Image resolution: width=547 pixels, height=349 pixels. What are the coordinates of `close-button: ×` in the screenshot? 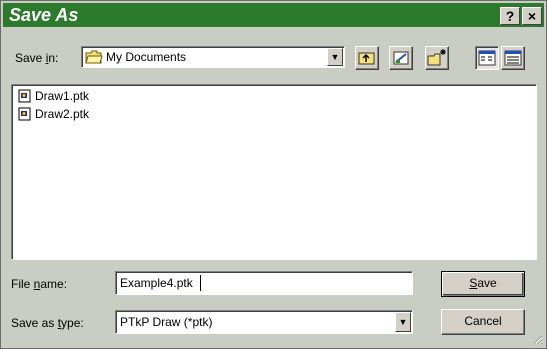 It's located at (532, 16).